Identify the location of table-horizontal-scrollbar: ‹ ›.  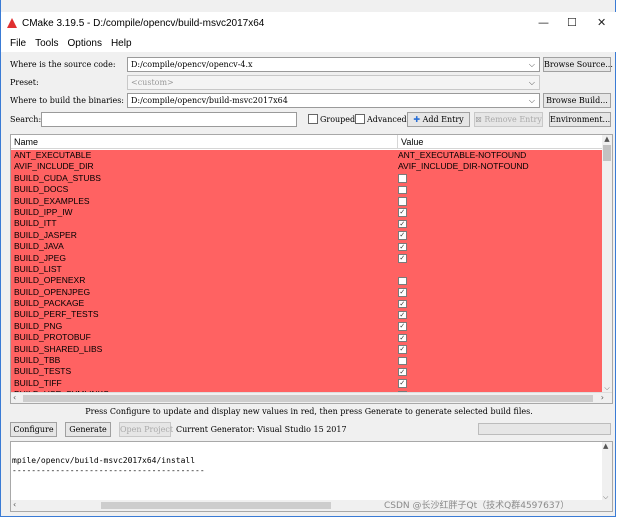
(311, 397).